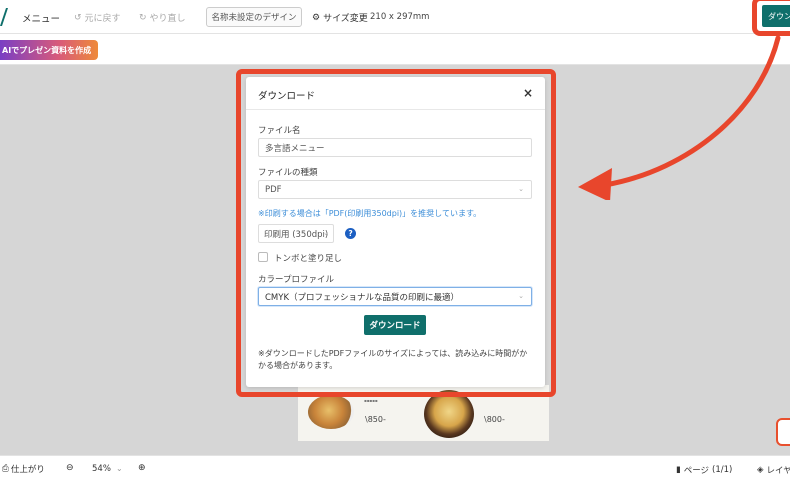 Image resolution: width=790 pixels, height=480 pixels. I want to click on menu-price: \850-, so click(375, 419).